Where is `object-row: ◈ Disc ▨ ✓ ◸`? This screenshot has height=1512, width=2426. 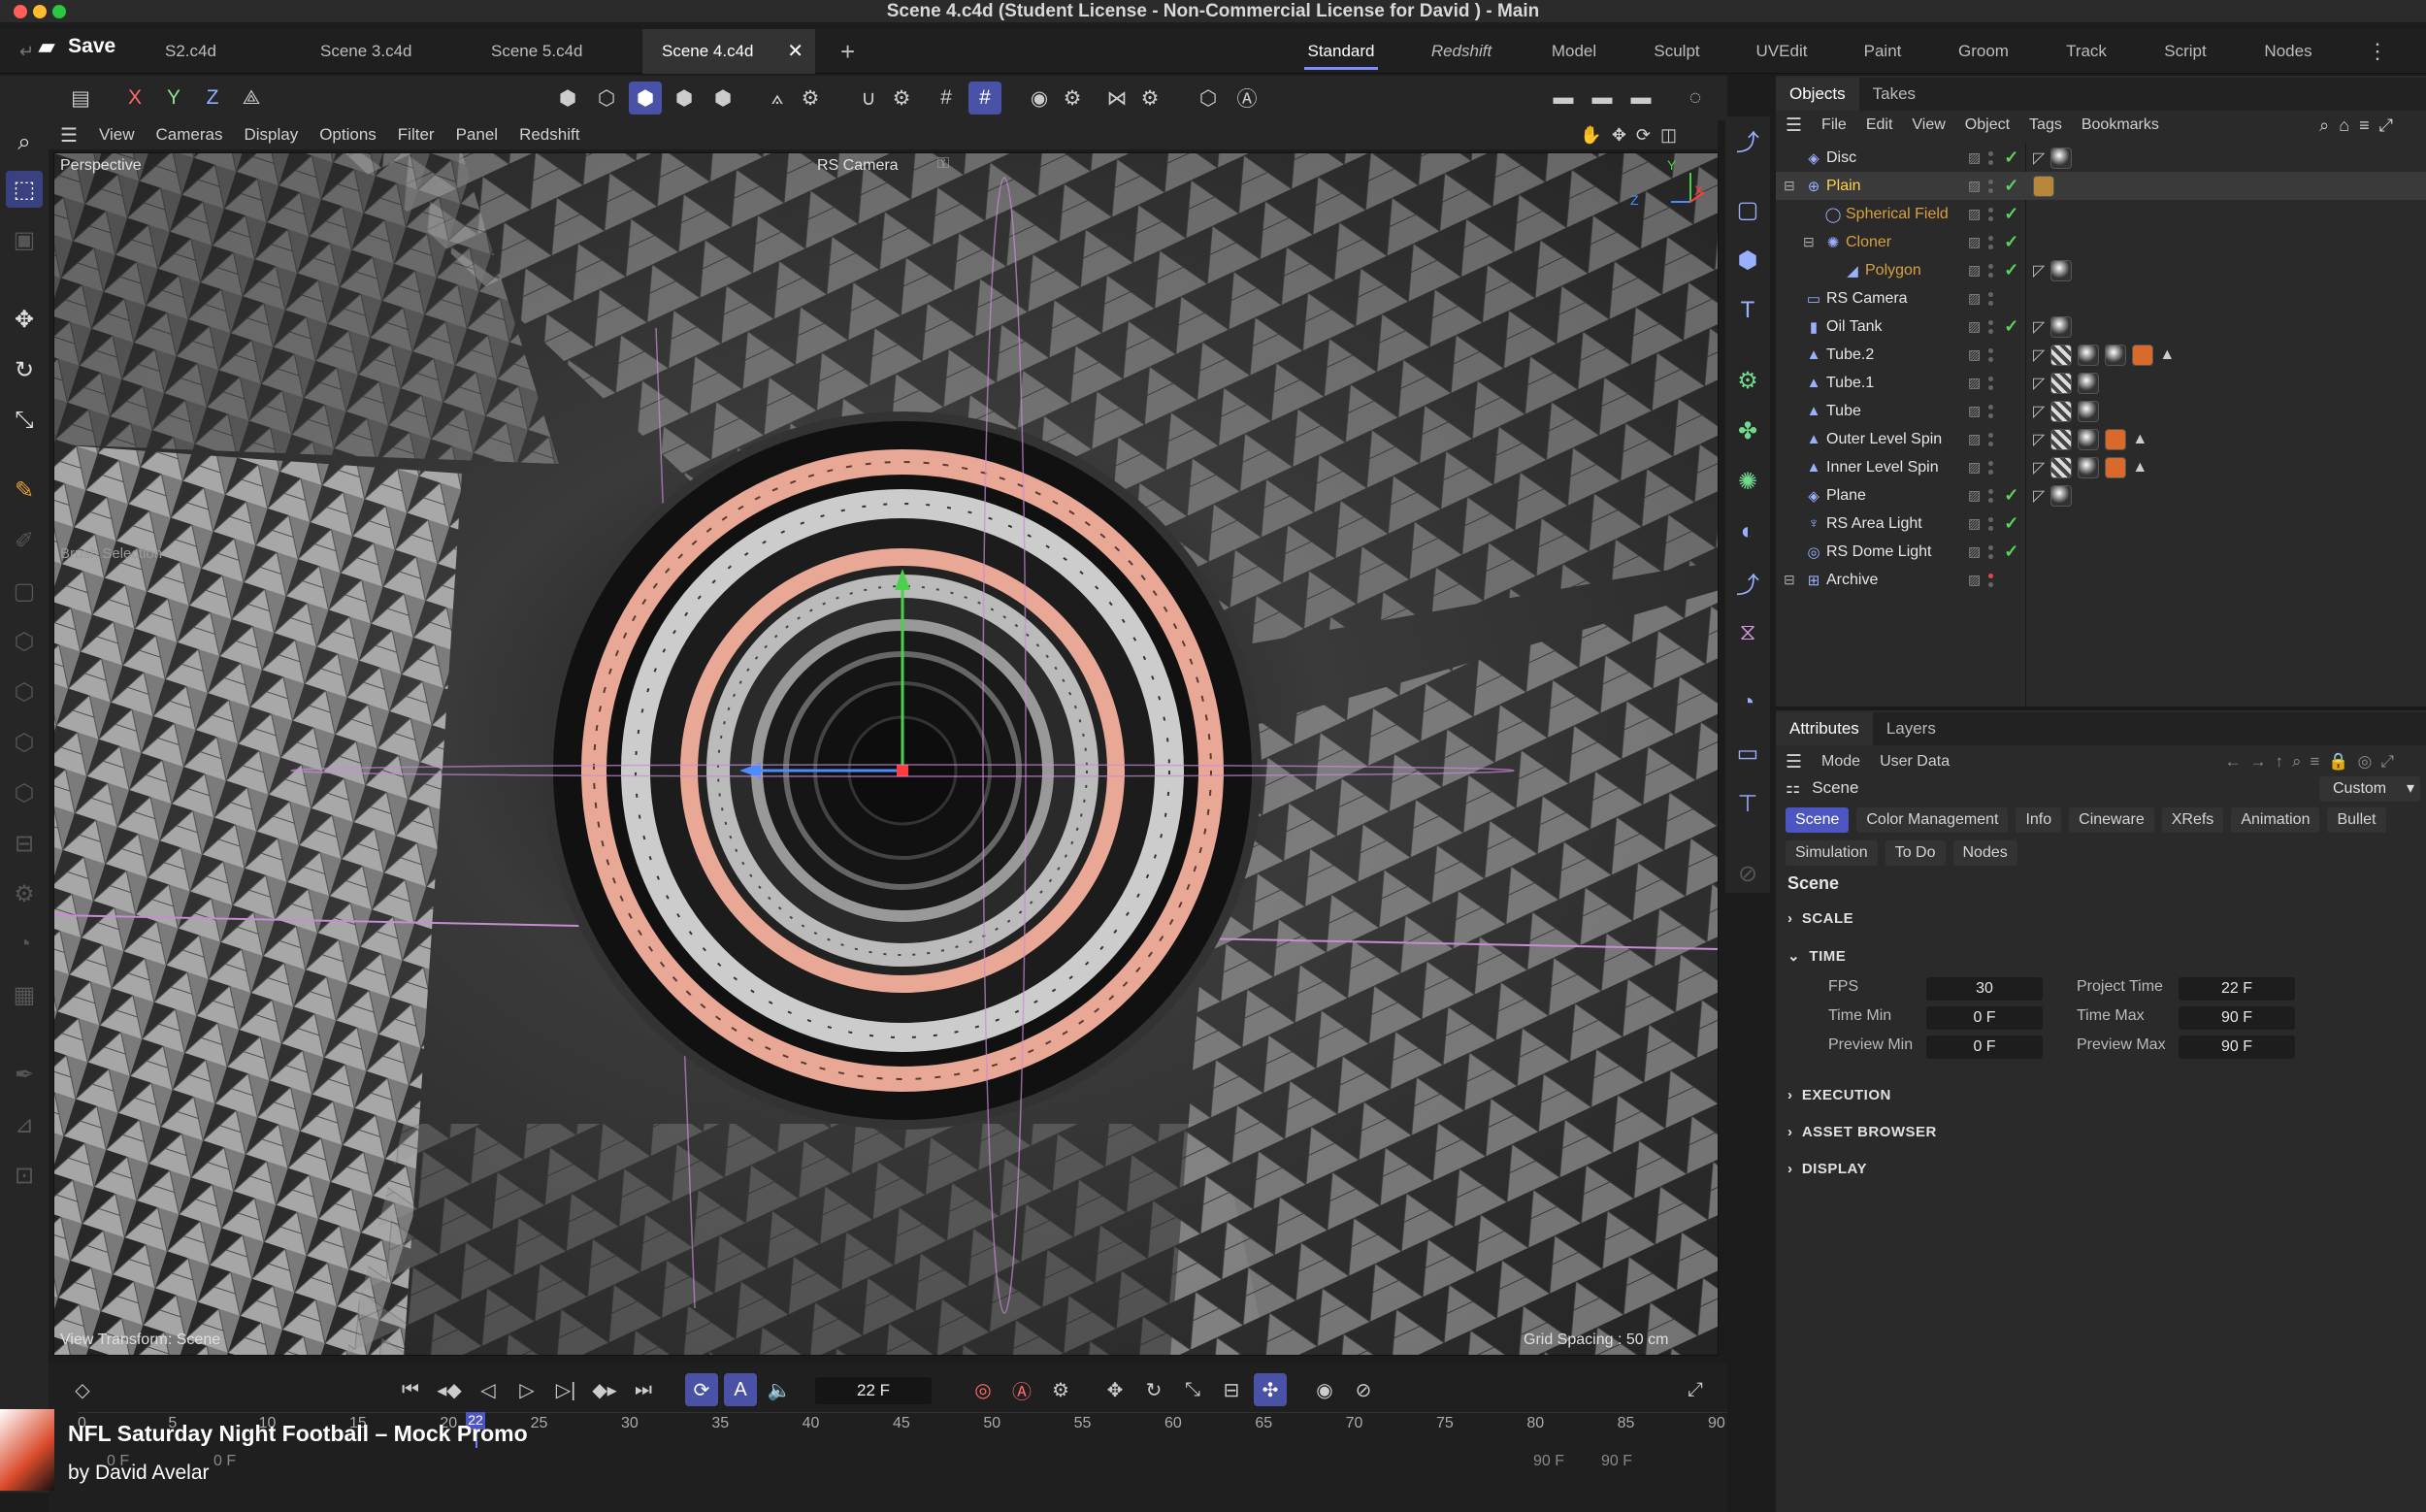 object-row: ◈ Disc ▨ ✓ ◸ is located at coordinates (2101, 158).